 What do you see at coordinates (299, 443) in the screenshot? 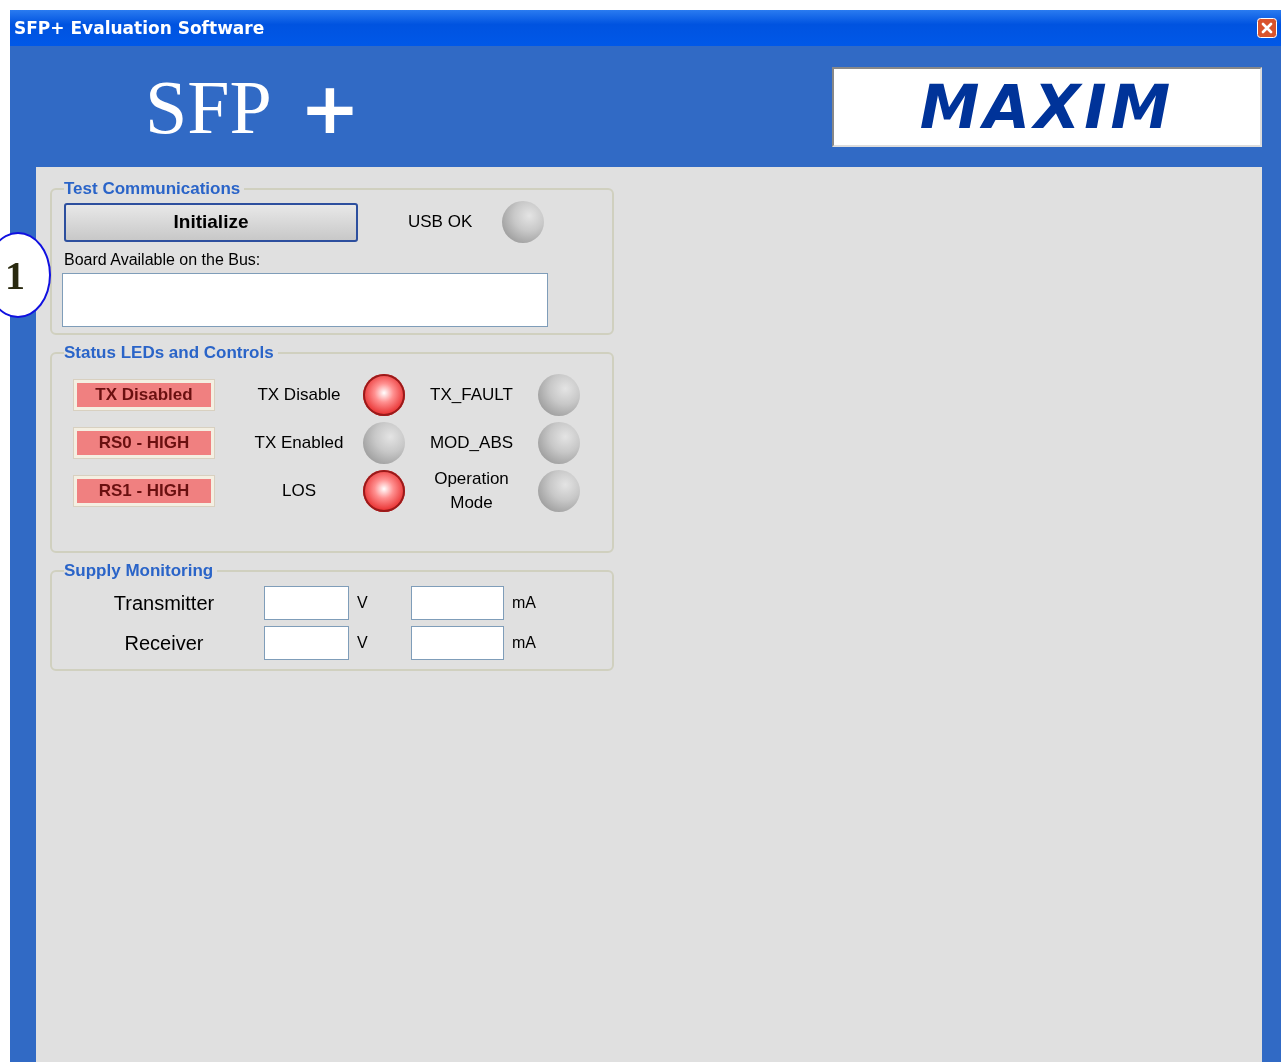
I see `led-label: TX Enabled` at bounding box center [299, 443].